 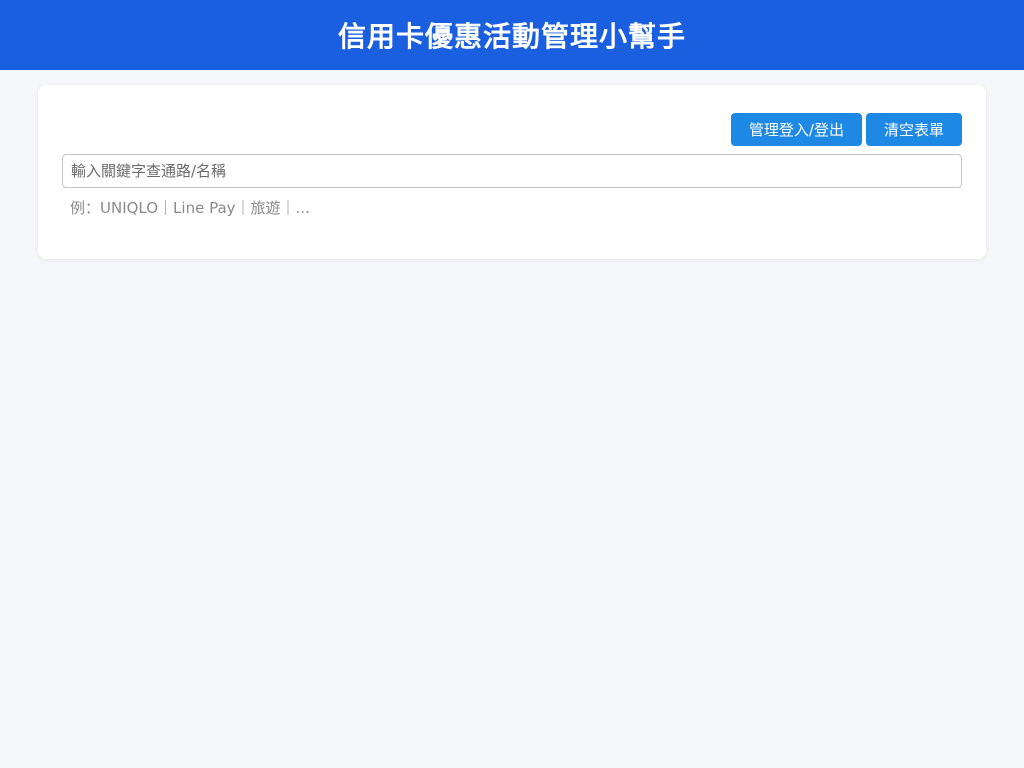 I want to click on search-input, so click(x=512, y=171).